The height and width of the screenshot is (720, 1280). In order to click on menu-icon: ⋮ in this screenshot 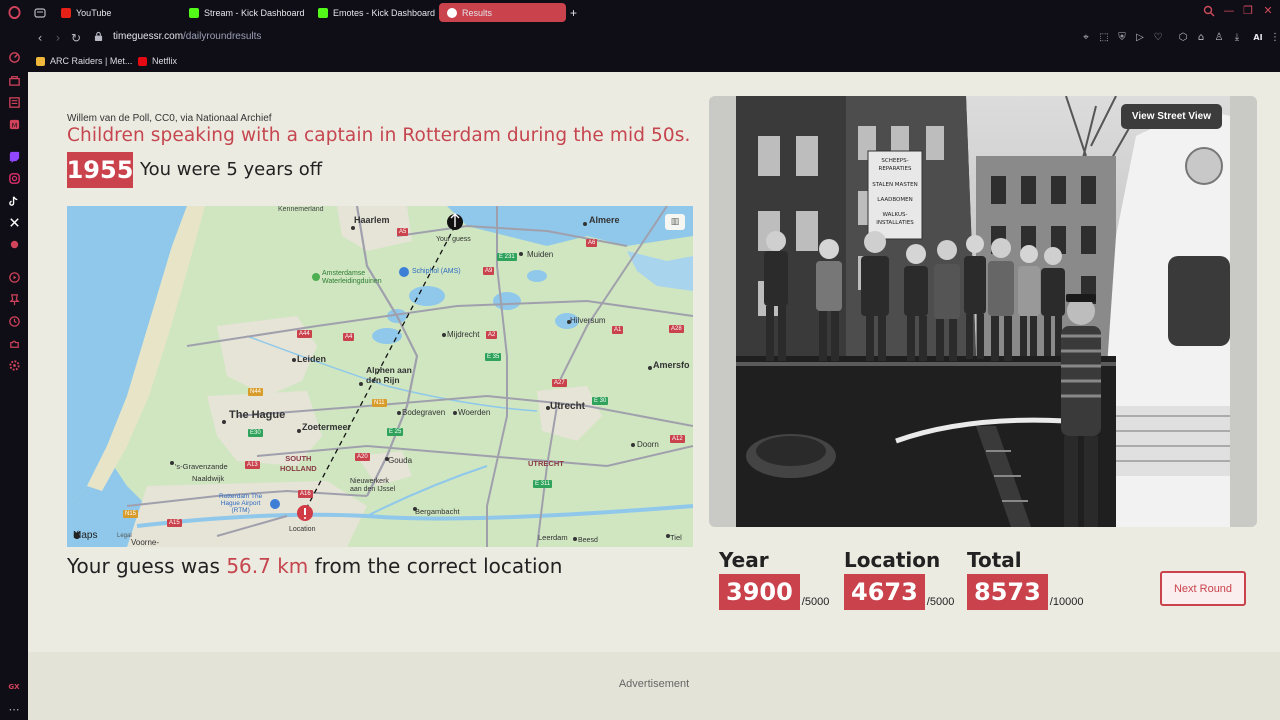, I will do `click(1274, 38)`.